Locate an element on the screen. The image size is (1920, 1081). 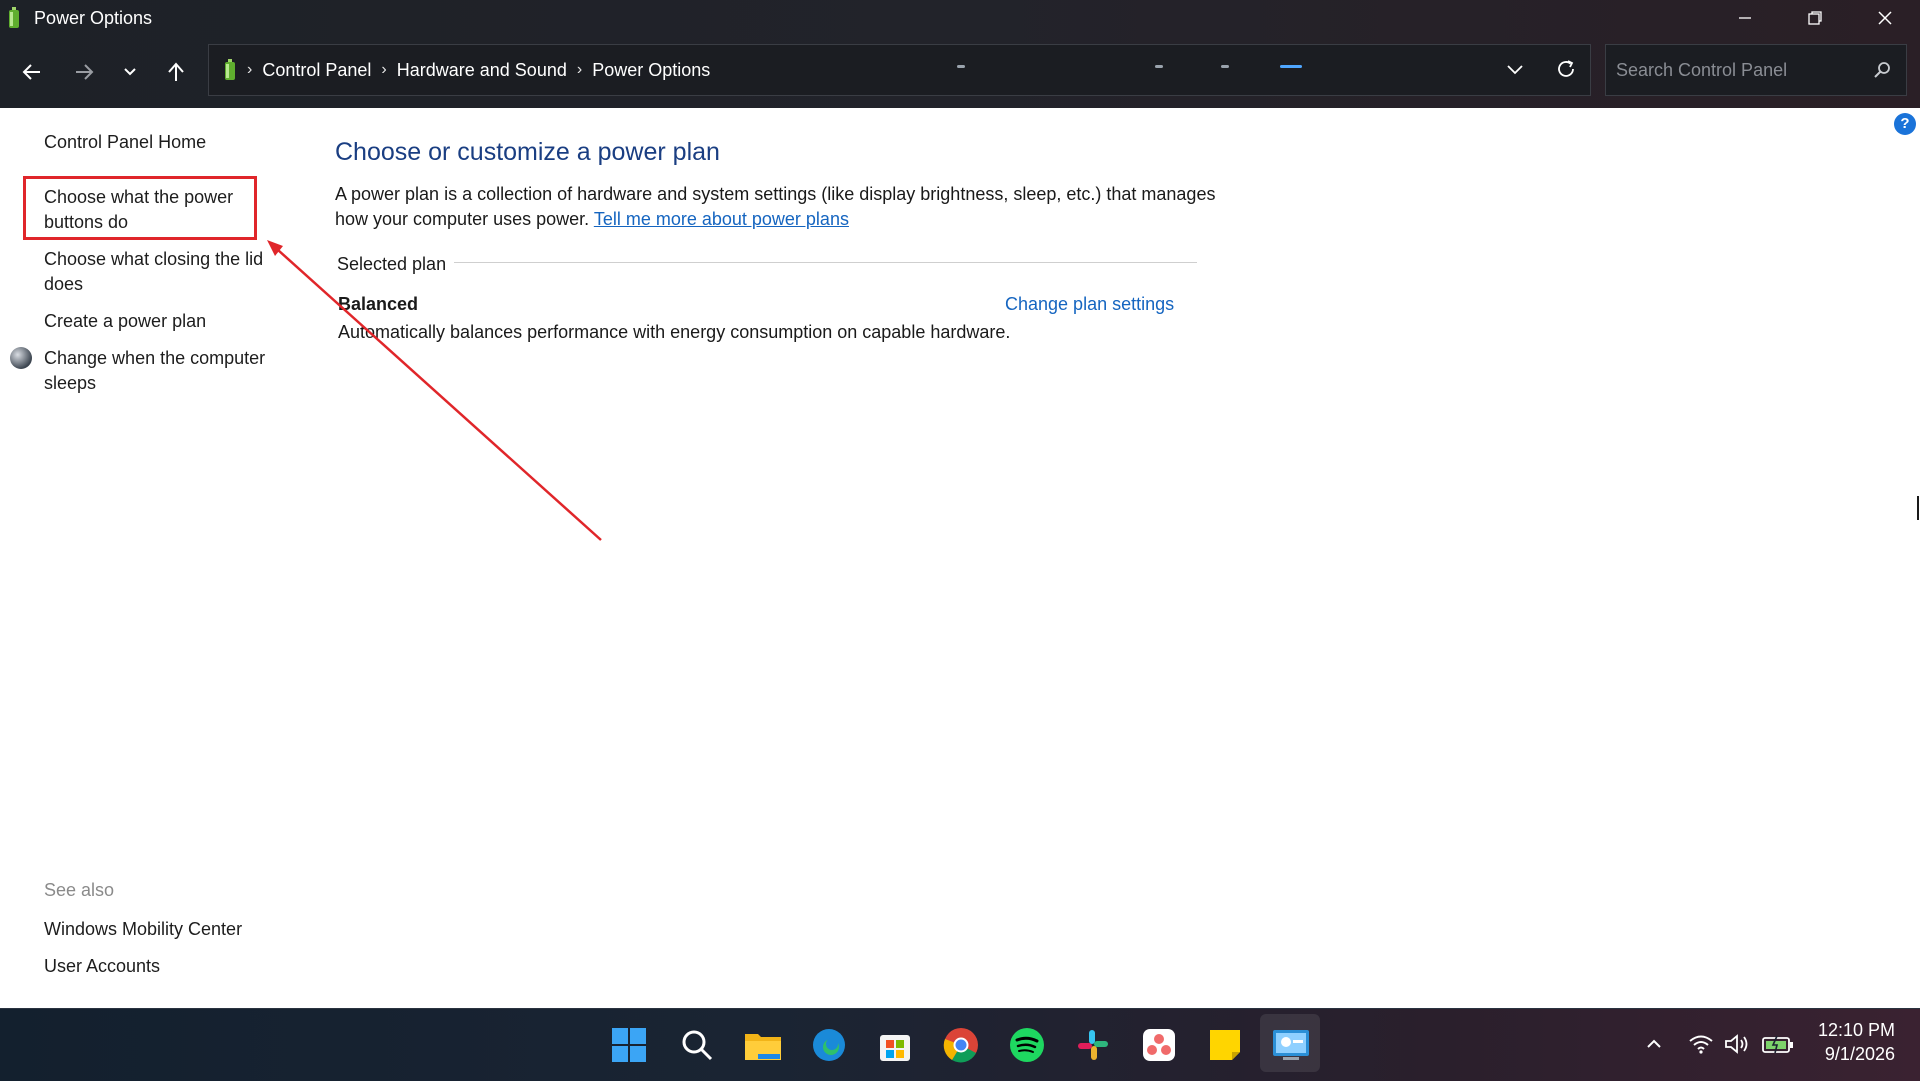
active-indicator is located at coordinates (1291, 66).